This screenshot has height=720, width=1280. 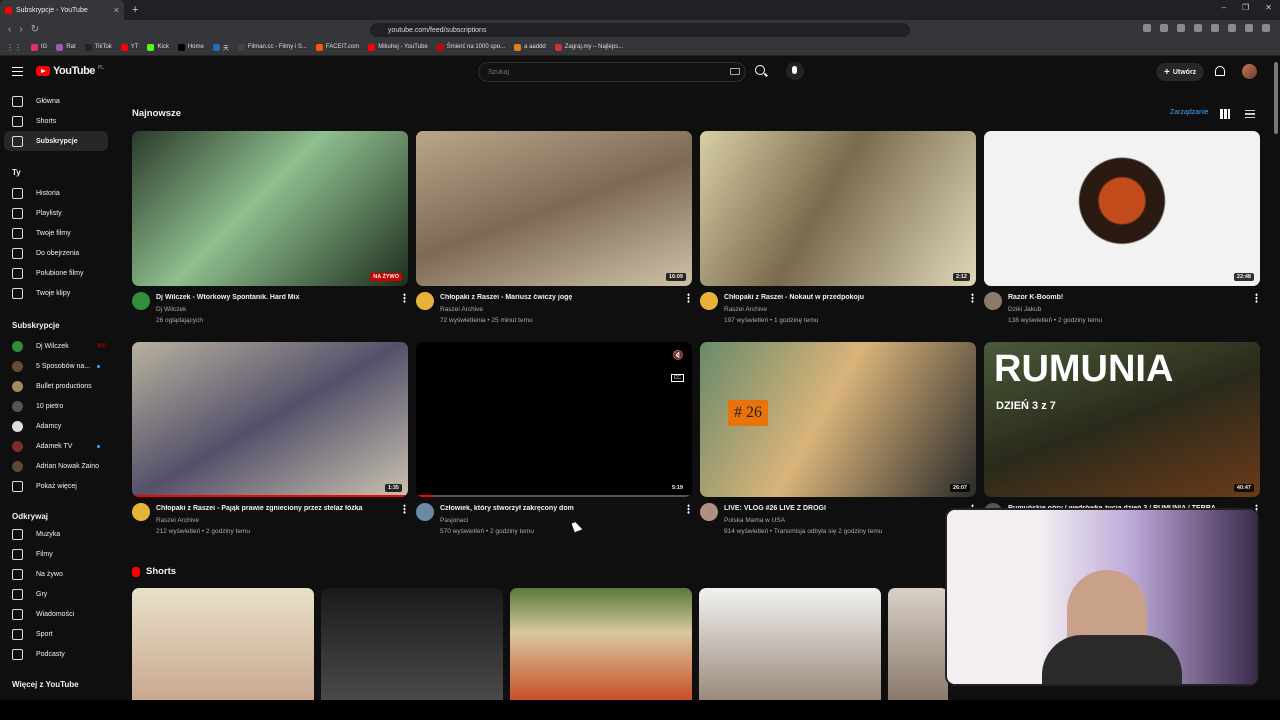 What do you see at coordinates (56, 293) in the screenshot?
I see `sidebar-item: Twoje klipy` at bounding box center [56, 293].